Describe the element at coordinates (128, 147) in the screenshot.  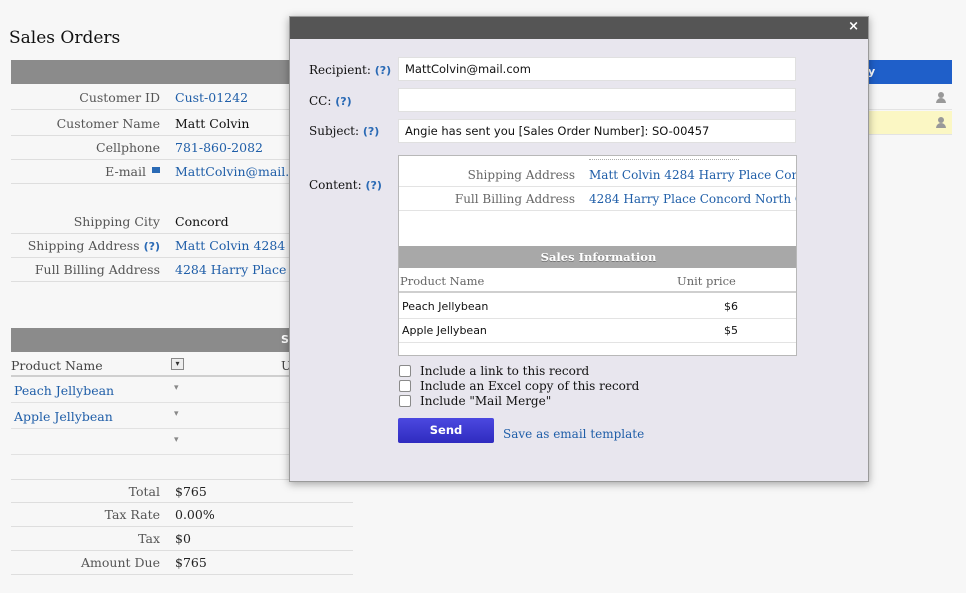
I see `field-label: Cellphone` at that location.